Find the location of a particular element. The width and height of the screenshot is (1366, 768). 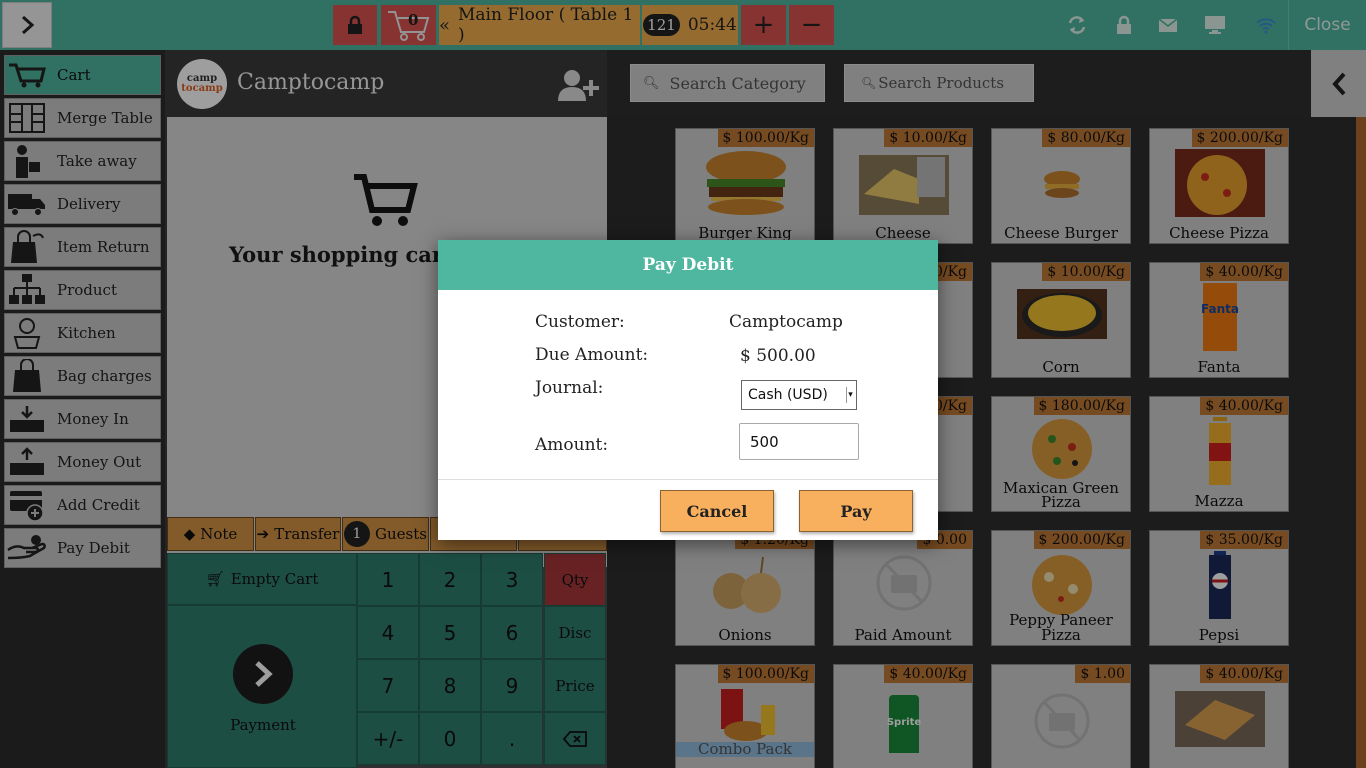

journal-label: Journal: is located at coordinates (569, 388).